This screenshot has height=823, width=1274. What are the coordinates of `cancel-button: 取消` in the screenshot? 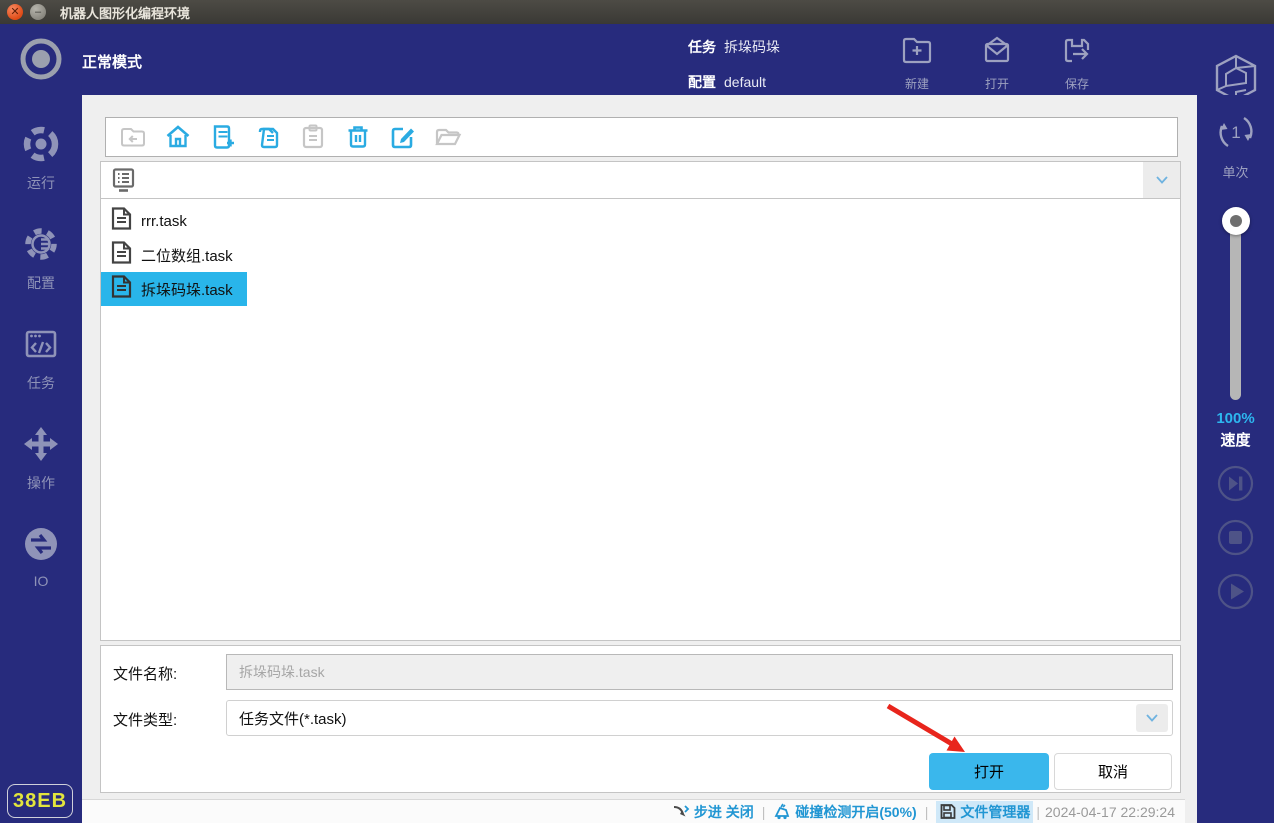 It's located at (1113, 771).